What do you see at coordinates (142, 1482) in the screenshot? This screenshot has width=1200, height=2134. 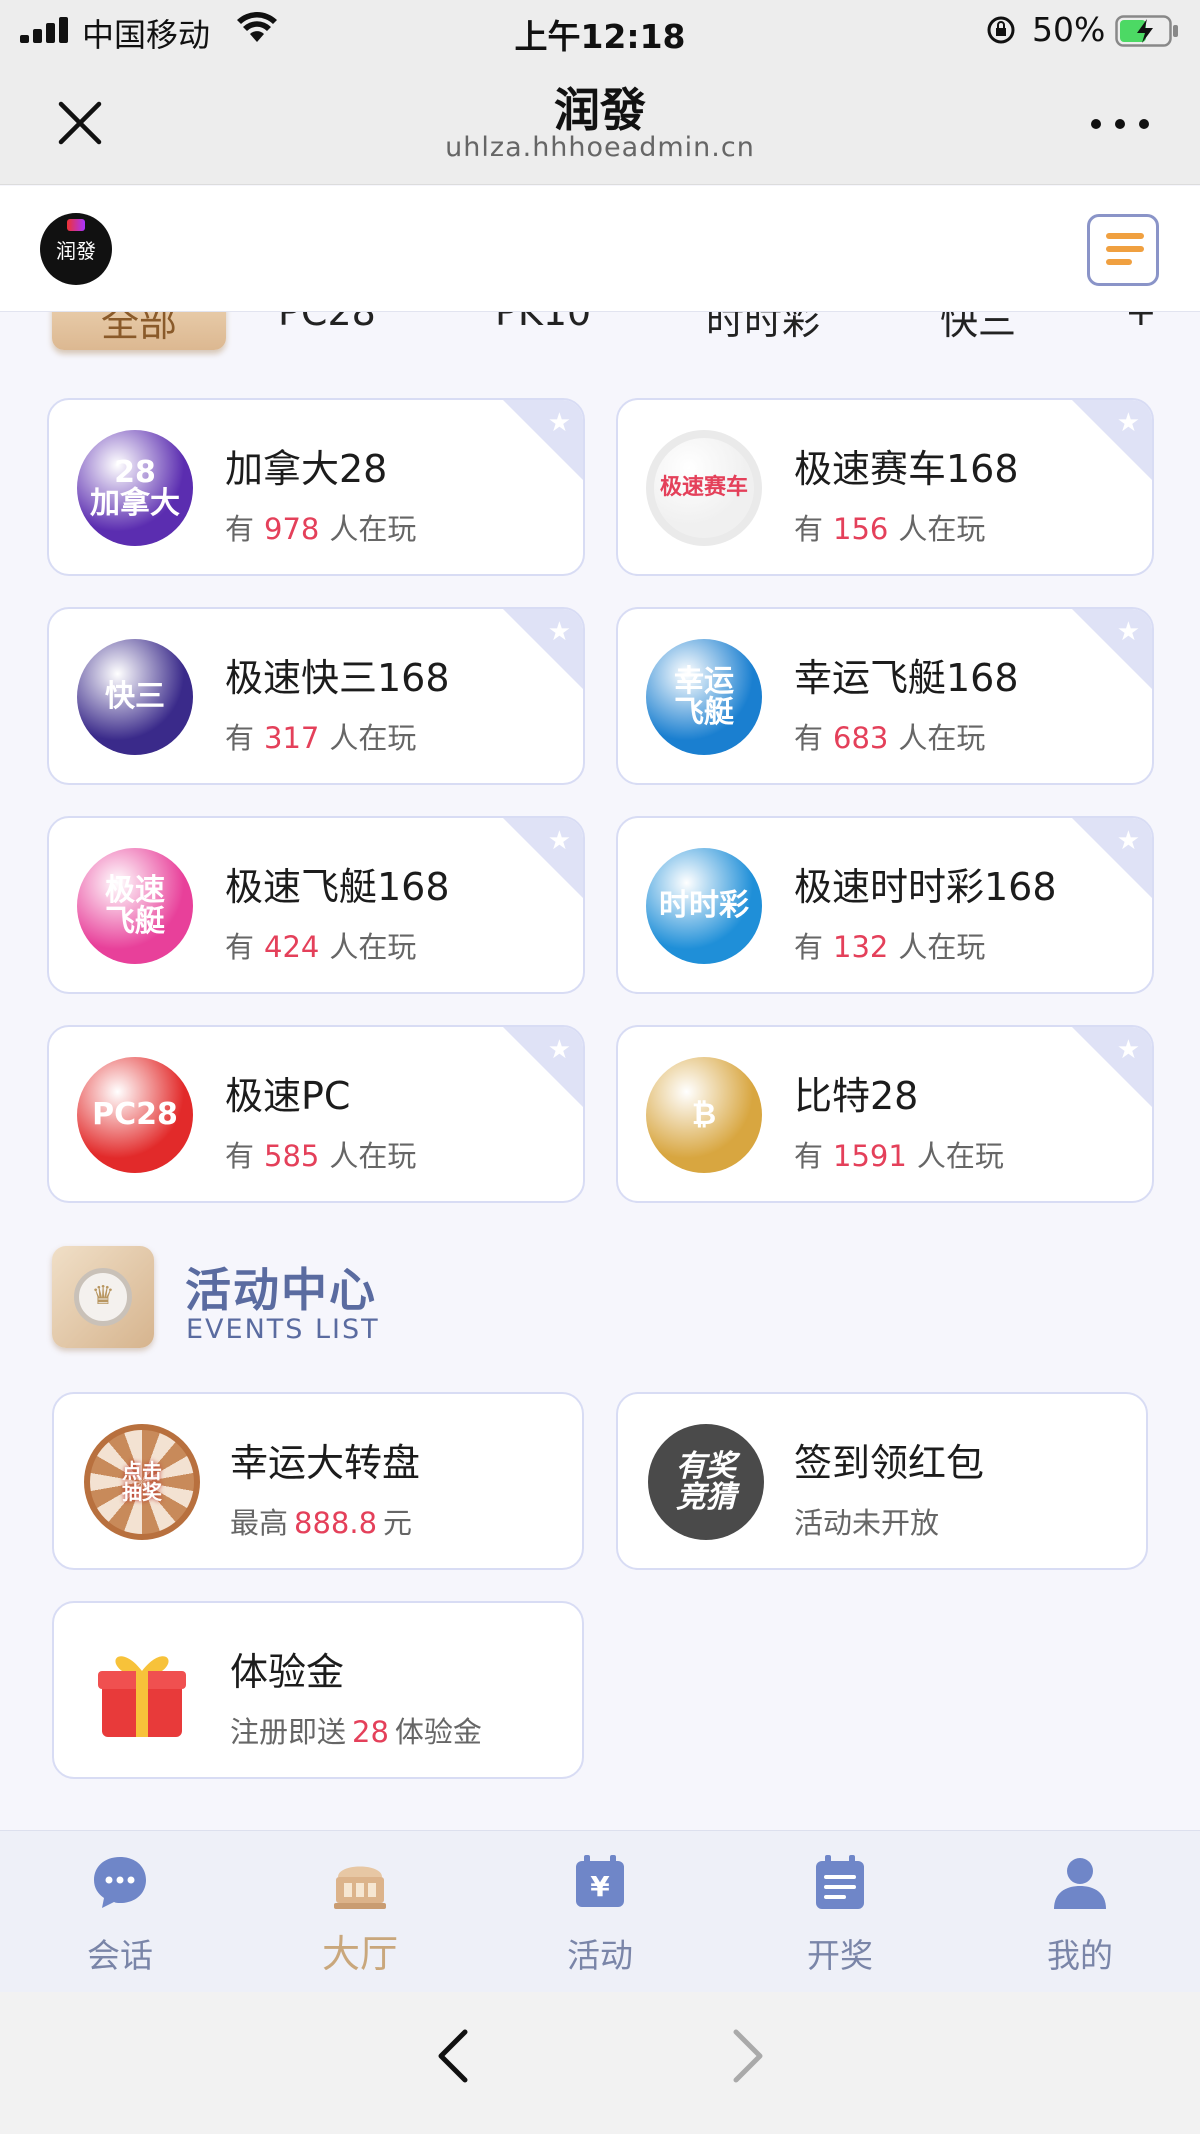 I see `wheel-icon: 点击 抽奖` at bounding box center [142, 1482].